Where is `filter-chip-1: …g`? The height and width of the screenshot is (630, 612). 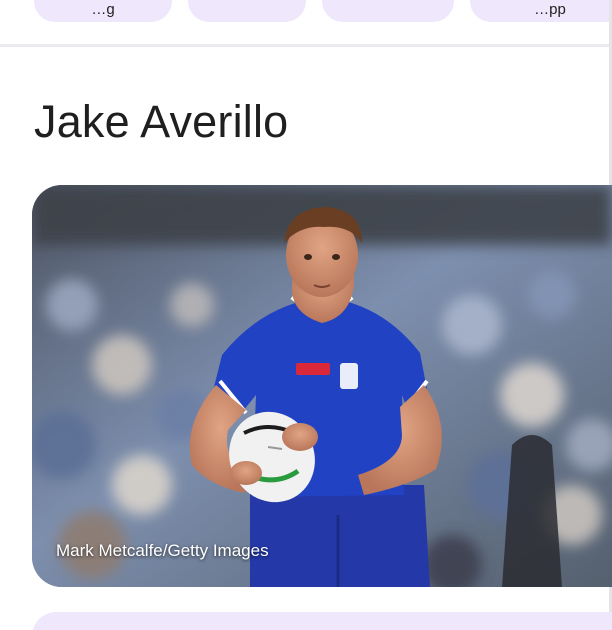
filter-chip-1: …g is located at coordinates (103, 11).